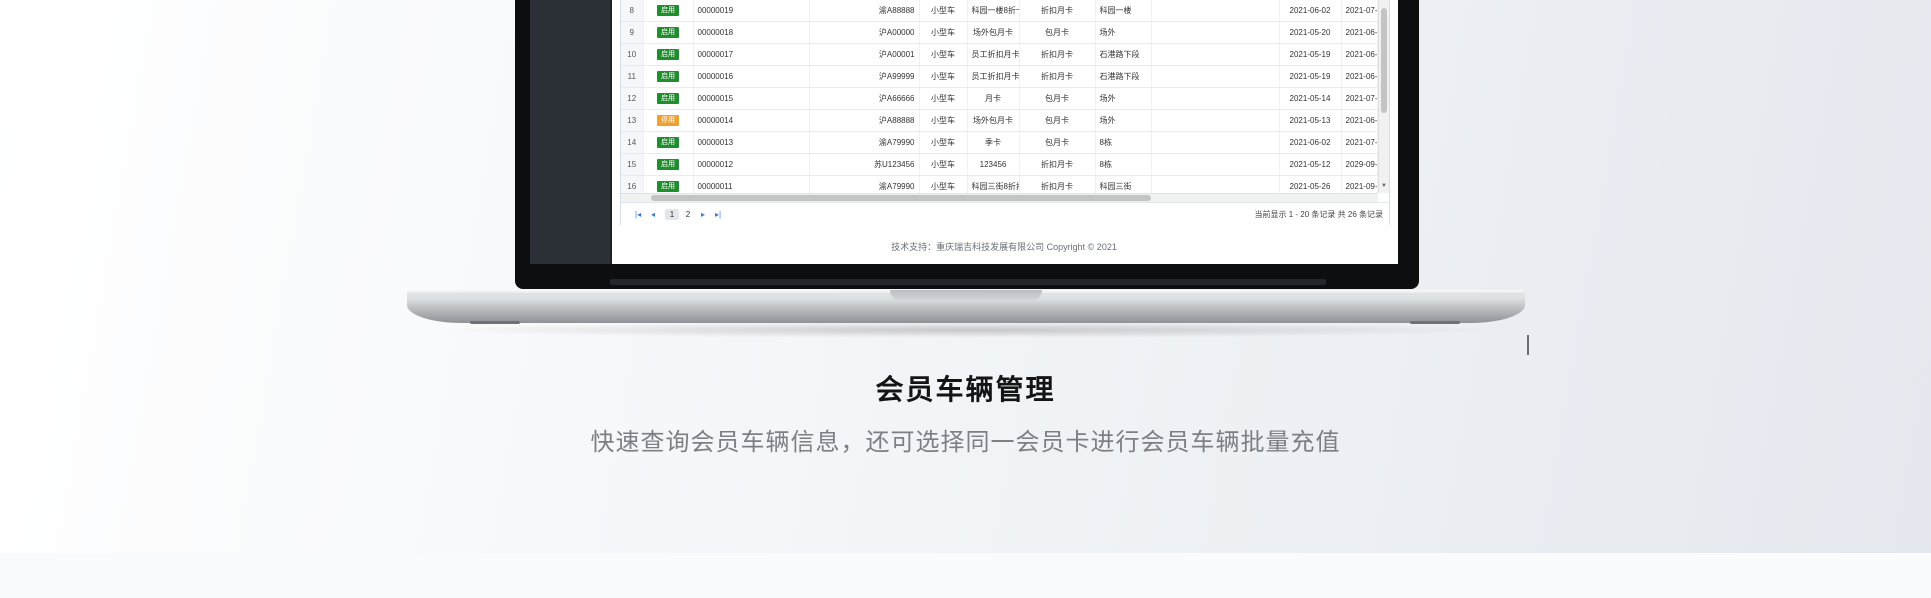 This screenshot has width=1931, height=598. What do you see at coordinates (751, 32) in the screenshot?
I see `card-number: 00000018` at bounding box center [751, 32].